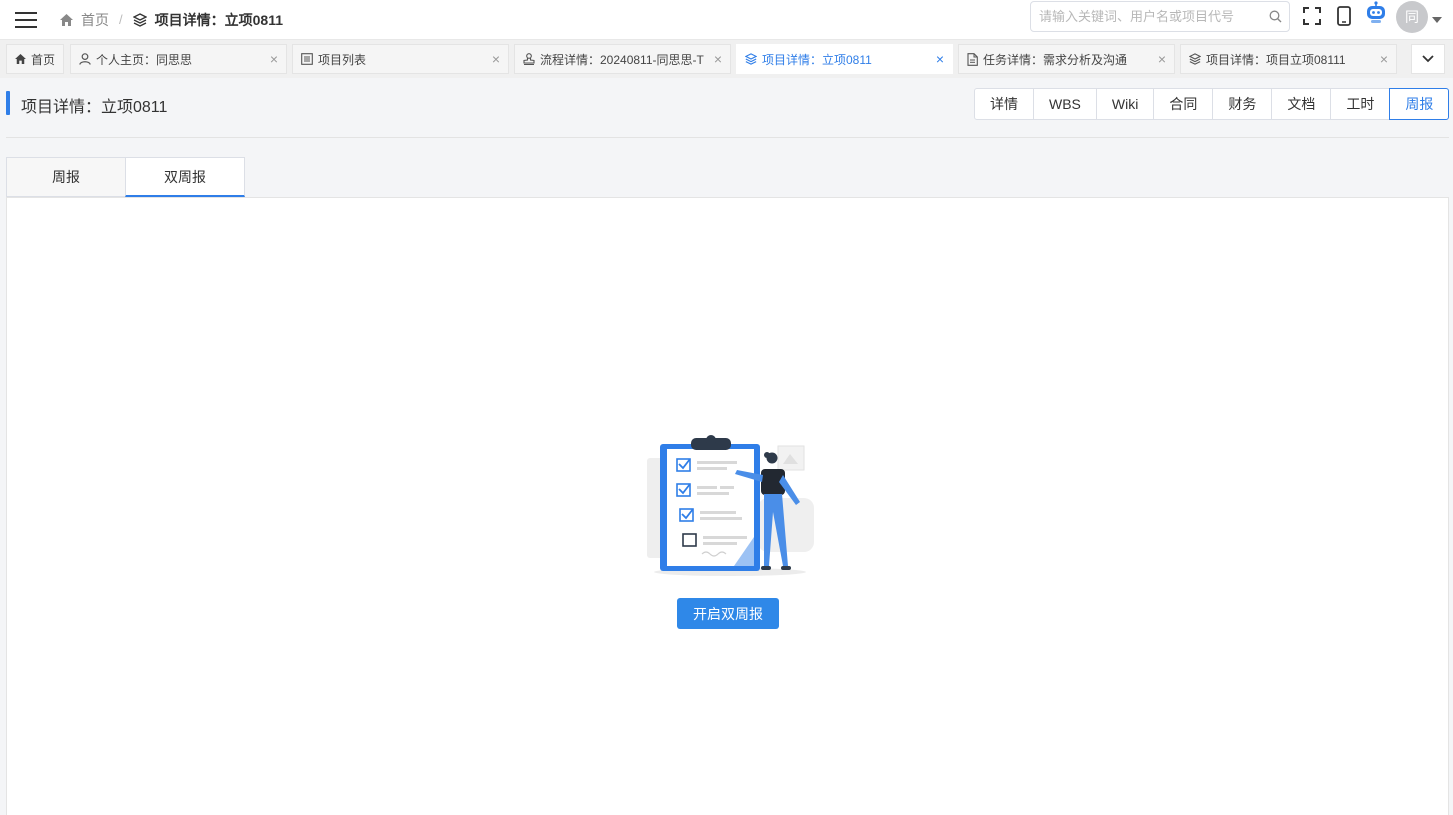  I want to click on tab-personal-home: 个人主页：同思思 ×, so click(178, 59).